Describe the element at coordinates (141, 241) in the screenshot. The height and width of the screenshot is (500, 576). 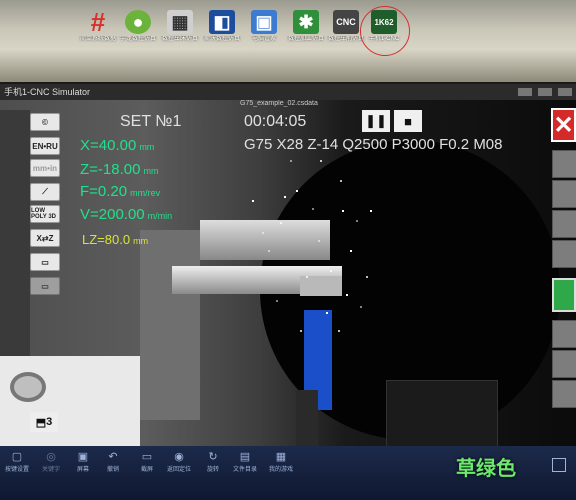
I see `lz-unit: mm` at that location.